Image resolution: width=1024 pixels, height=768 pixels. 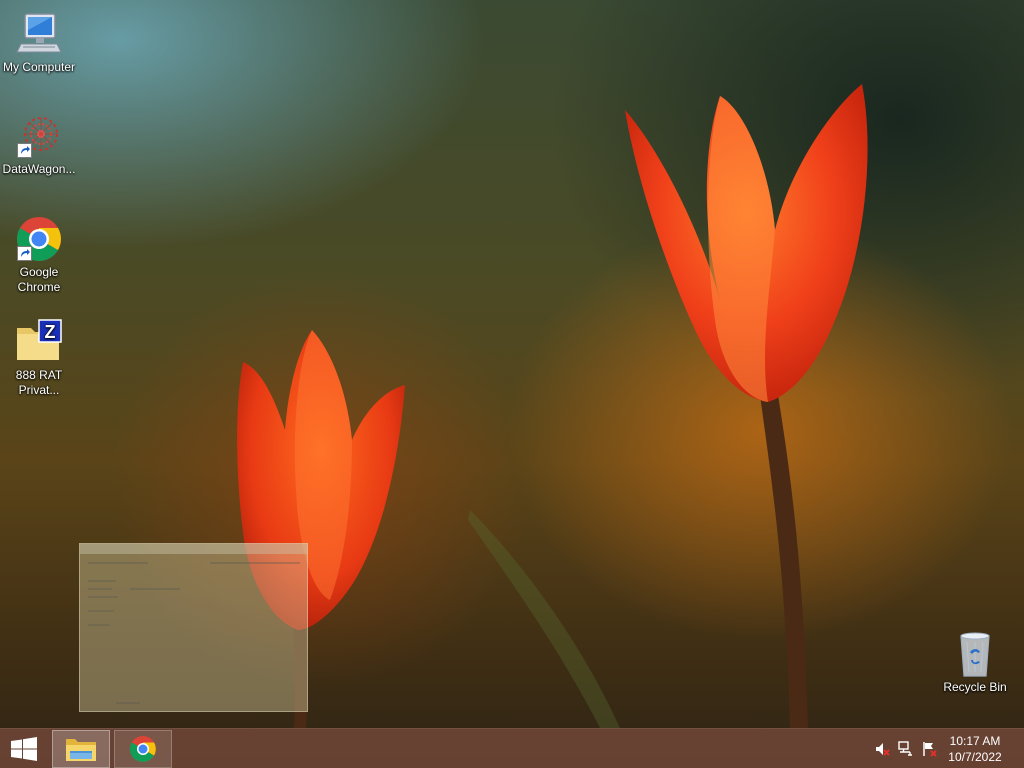 I want to click on clock-time: 10:17 AM, so click(x=975, y=741).